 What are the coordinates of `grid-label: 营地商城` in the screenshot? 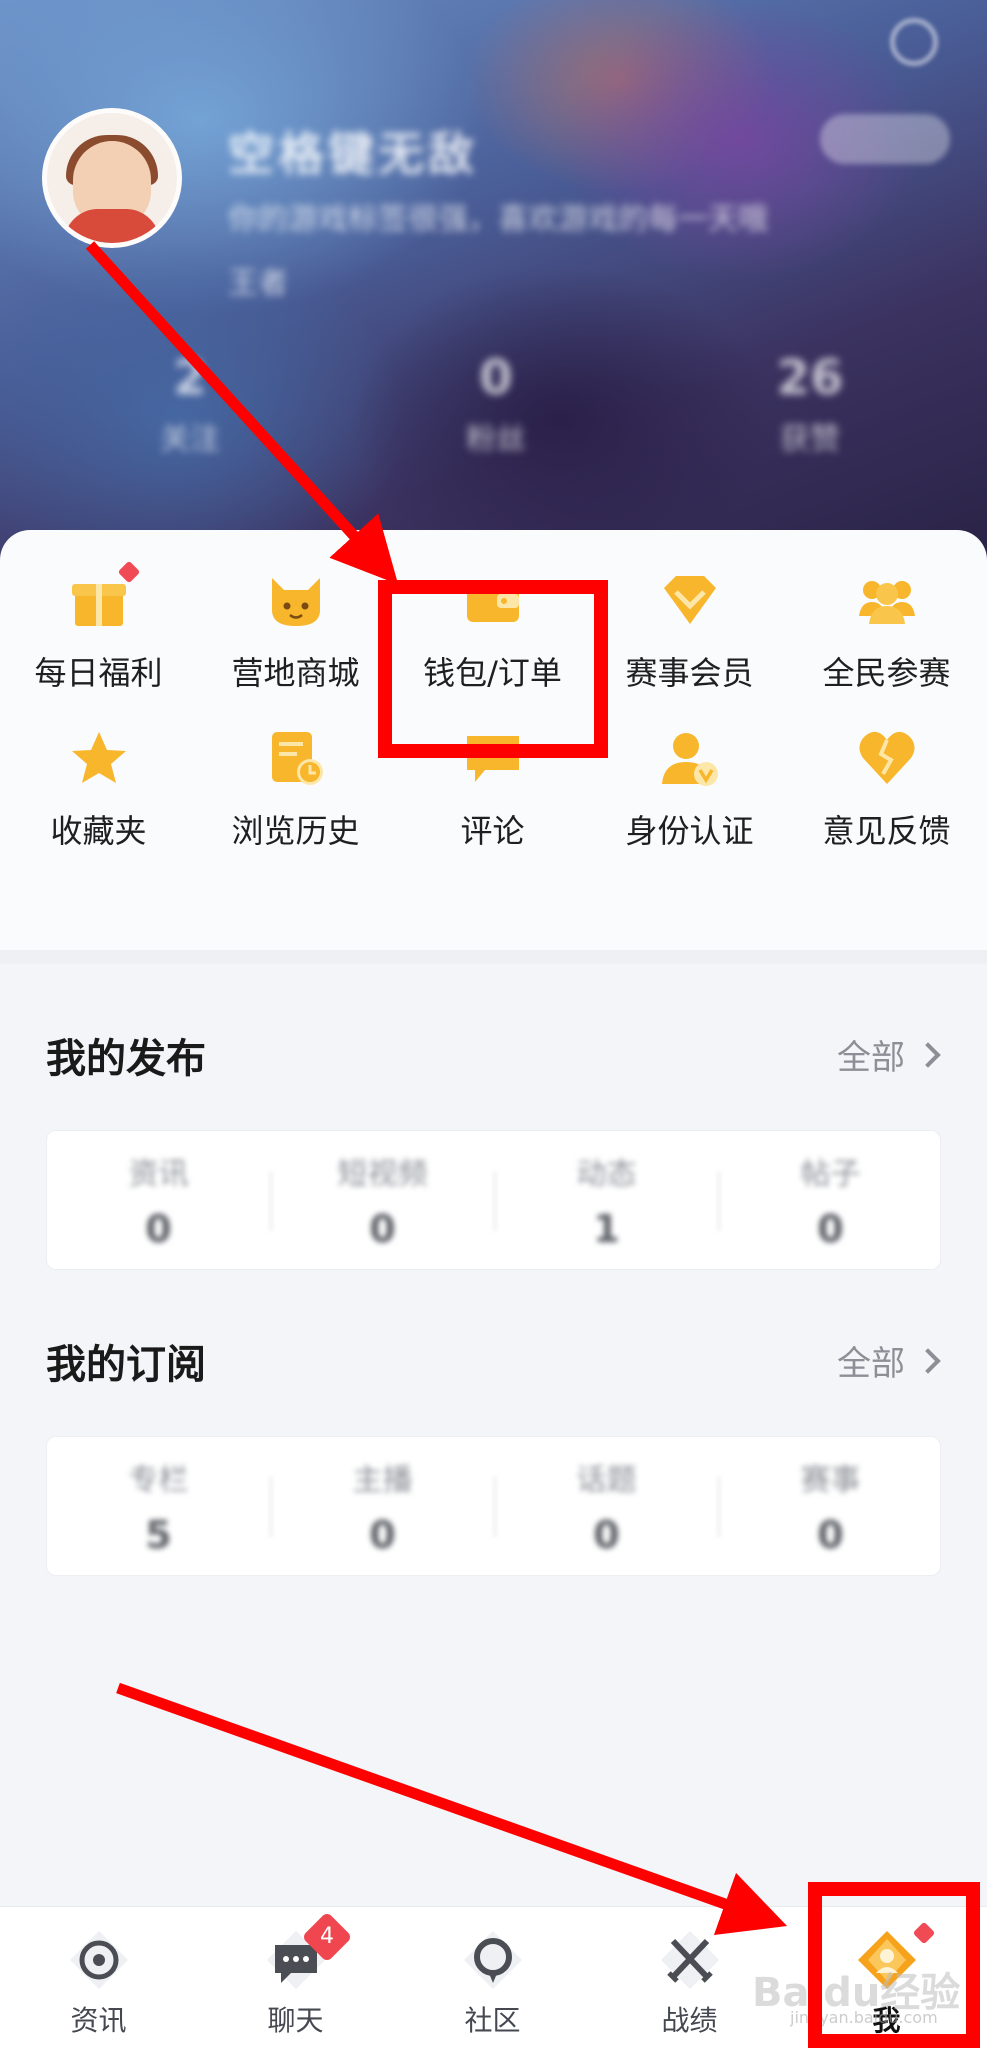 It's located at (295, 673).